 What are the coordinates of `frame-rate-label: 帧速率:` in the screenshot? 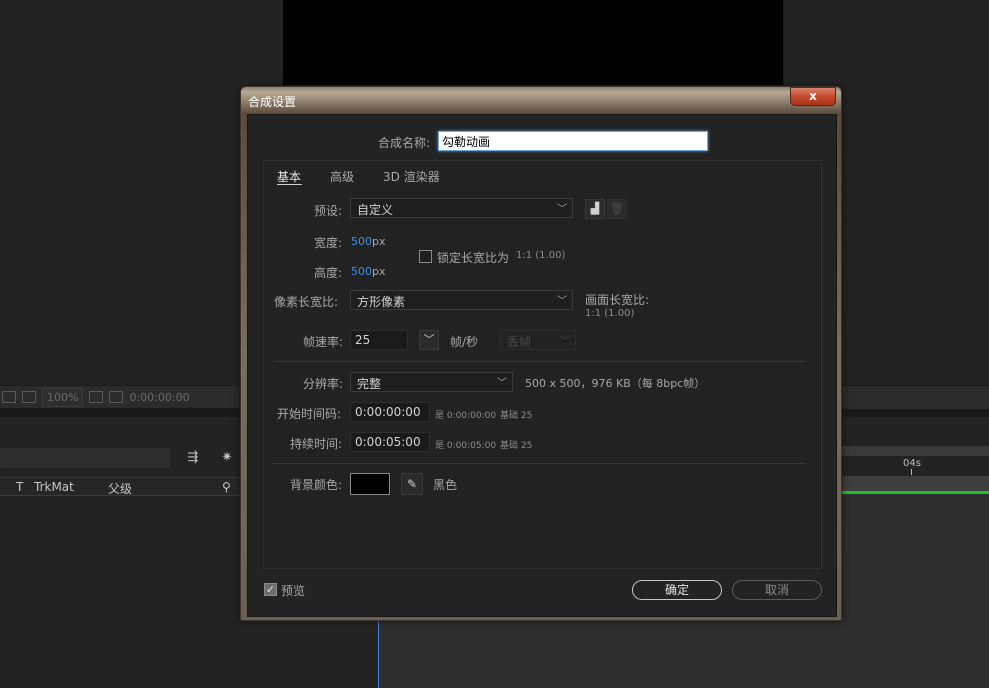 It's located at (323, 342).